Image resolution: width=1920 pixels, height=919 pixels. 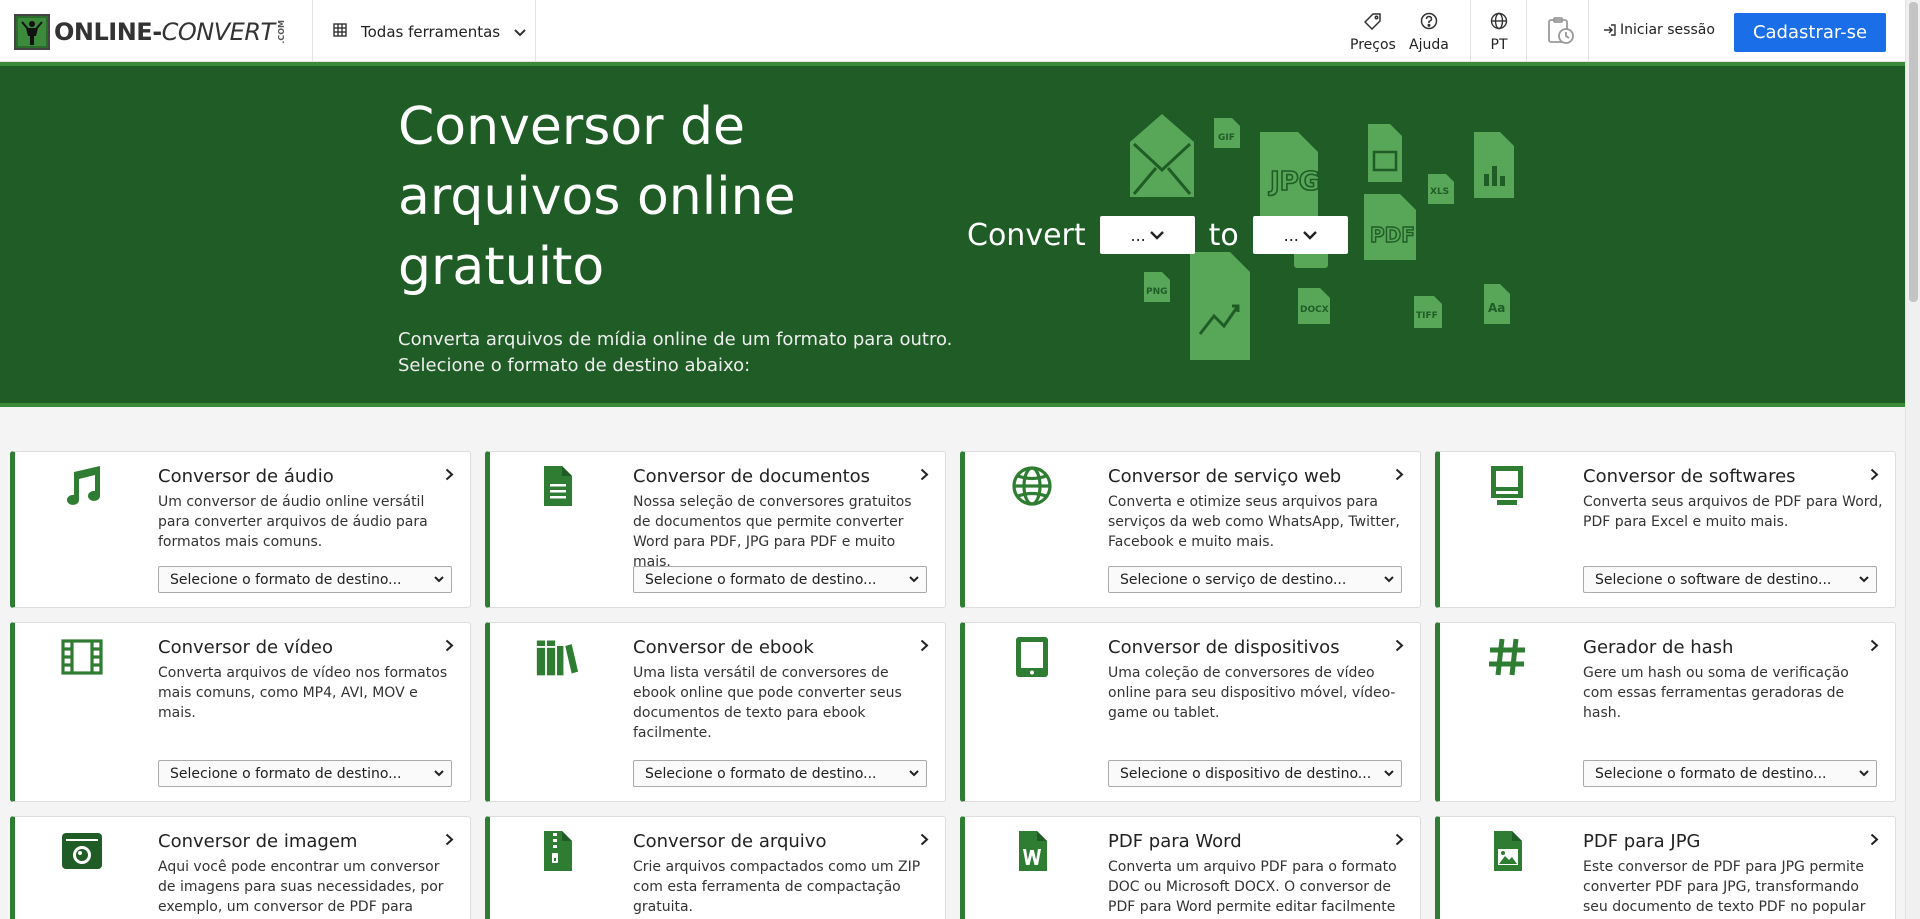 I want to click on line-chart-file-icon, so click(x=1220, y=306).